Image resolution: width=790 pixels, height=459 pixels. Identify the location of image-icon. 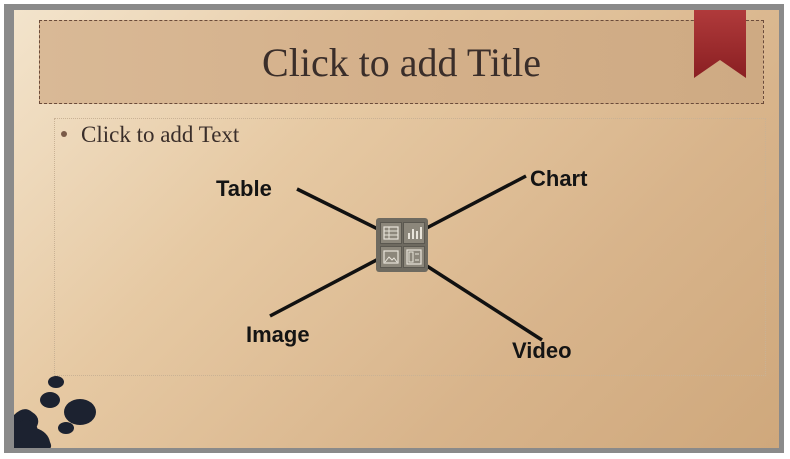
(391, 257).